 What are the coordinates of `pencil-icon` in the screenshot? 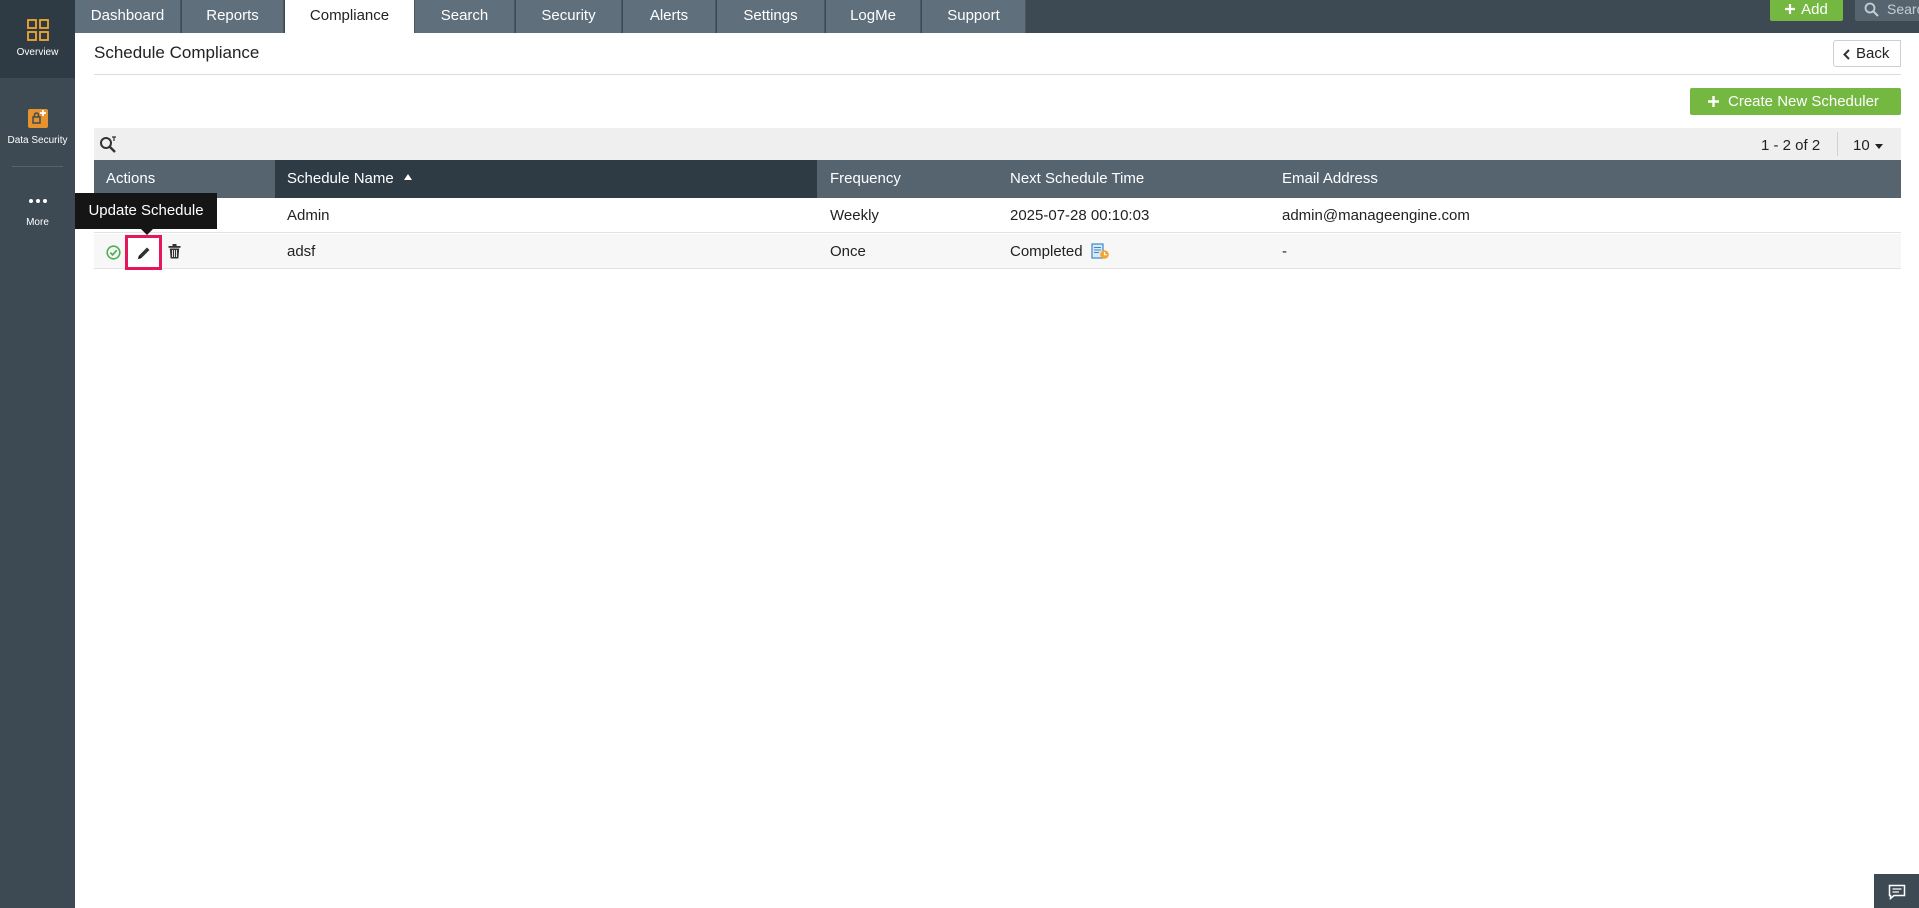 It's located at (144, 253).